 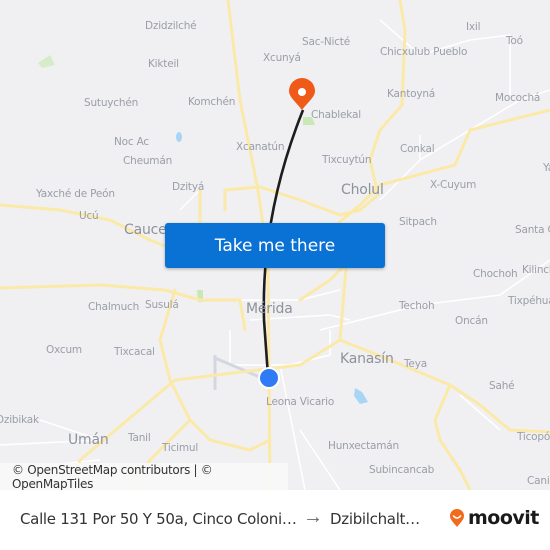 What do you see at coordinates (417, 306) in the screenshot?
I see `place-label: Techoh` at bounding box center [417, 306].